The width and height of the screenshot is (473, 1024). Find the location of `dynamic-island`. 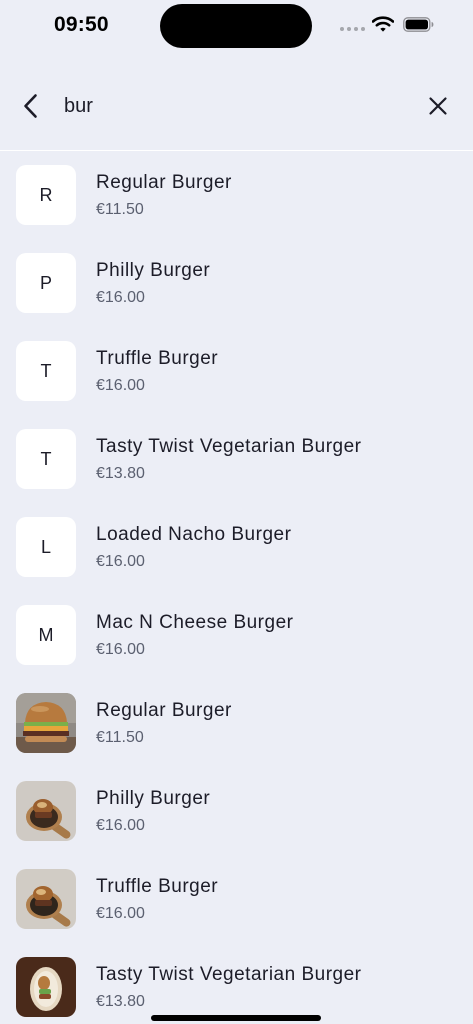

dynamic-island is located at coordinates (236, 26).